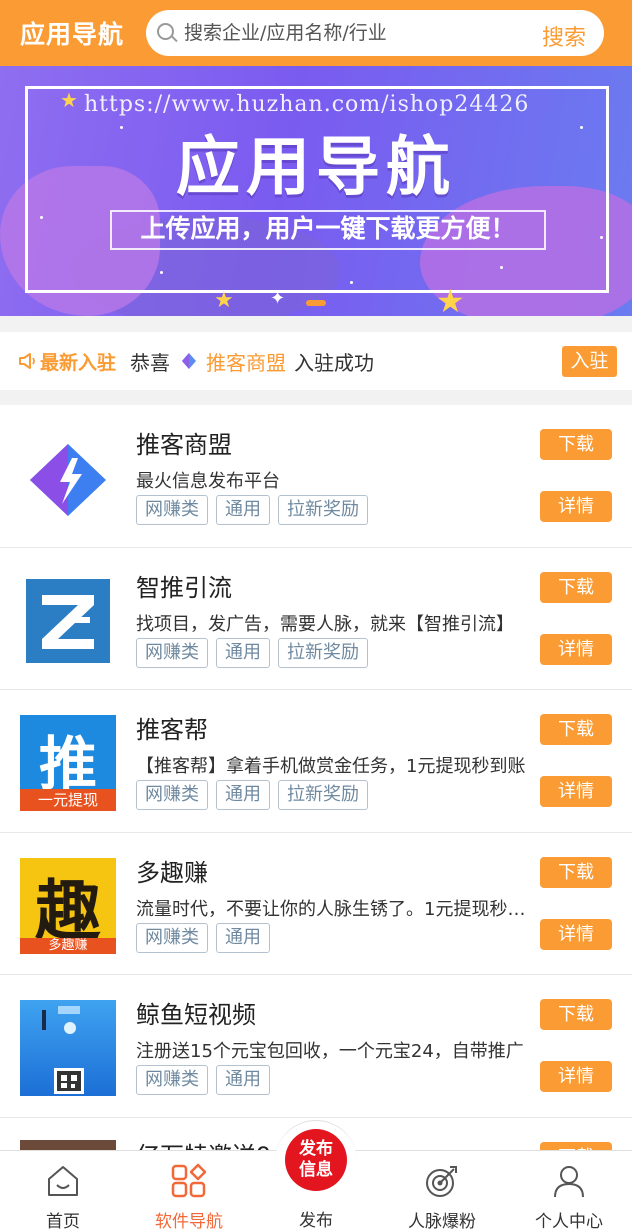 Image resolution: width=632 pixels, height=1232 pixels. I want to click on tuike-shangmeng-logo-icon, so click(68, 478).